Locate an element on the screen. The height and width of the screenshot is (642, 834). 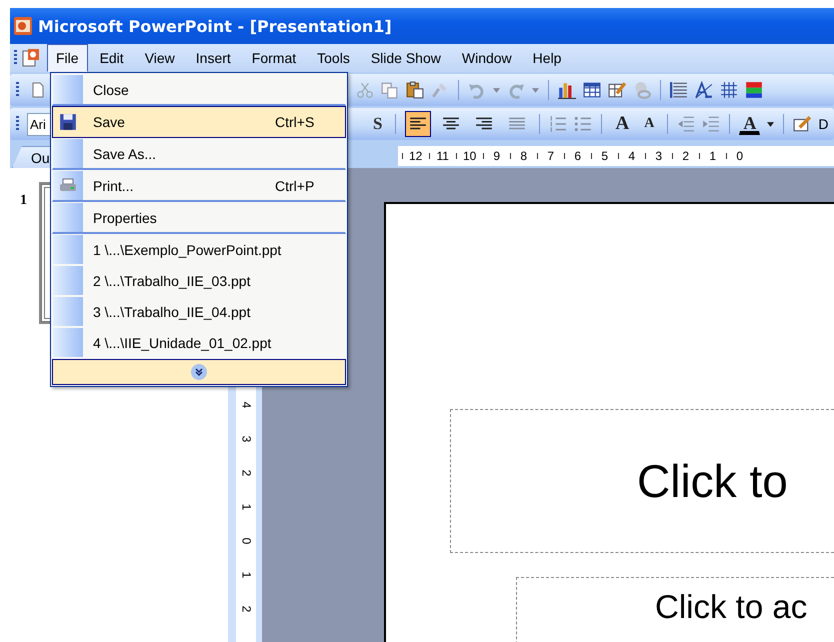
menu-item: Window is located at coordinates (486, 58).